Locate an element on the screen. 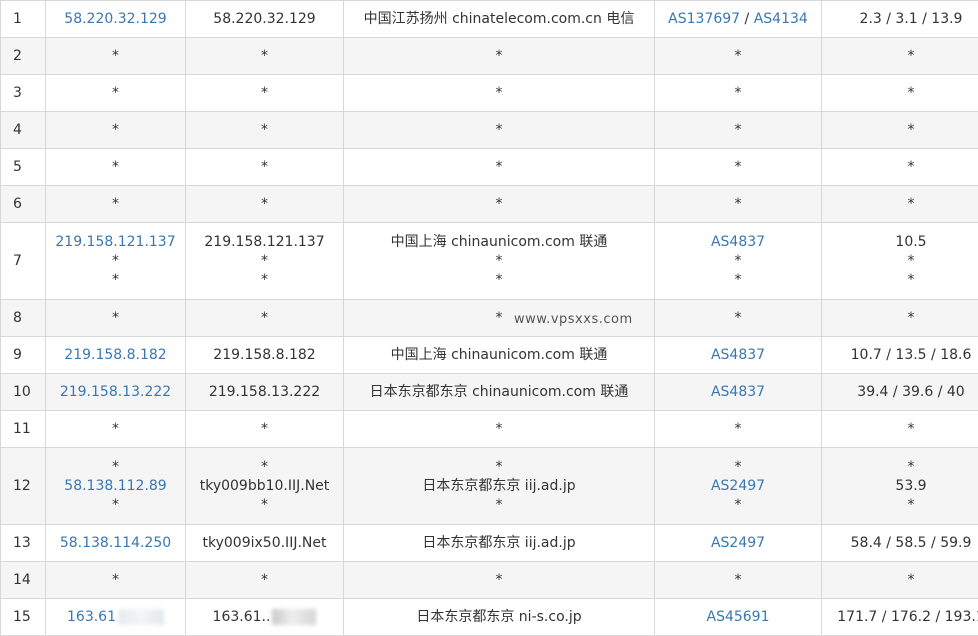  ip-address-link: 58.220.32.129 is located at coordinates (115, 19).